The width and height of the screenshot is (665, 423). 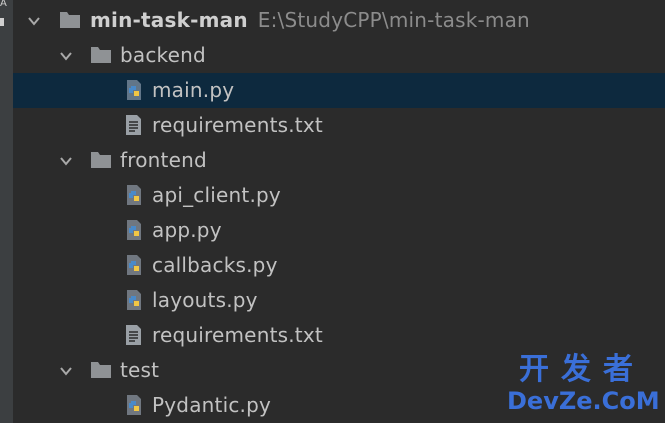 What do you see at coordinates (393, 20) in the screenshot?
I see `project-path: E:\StudyCPP\min-task-man` at bounding box center [393, 20].